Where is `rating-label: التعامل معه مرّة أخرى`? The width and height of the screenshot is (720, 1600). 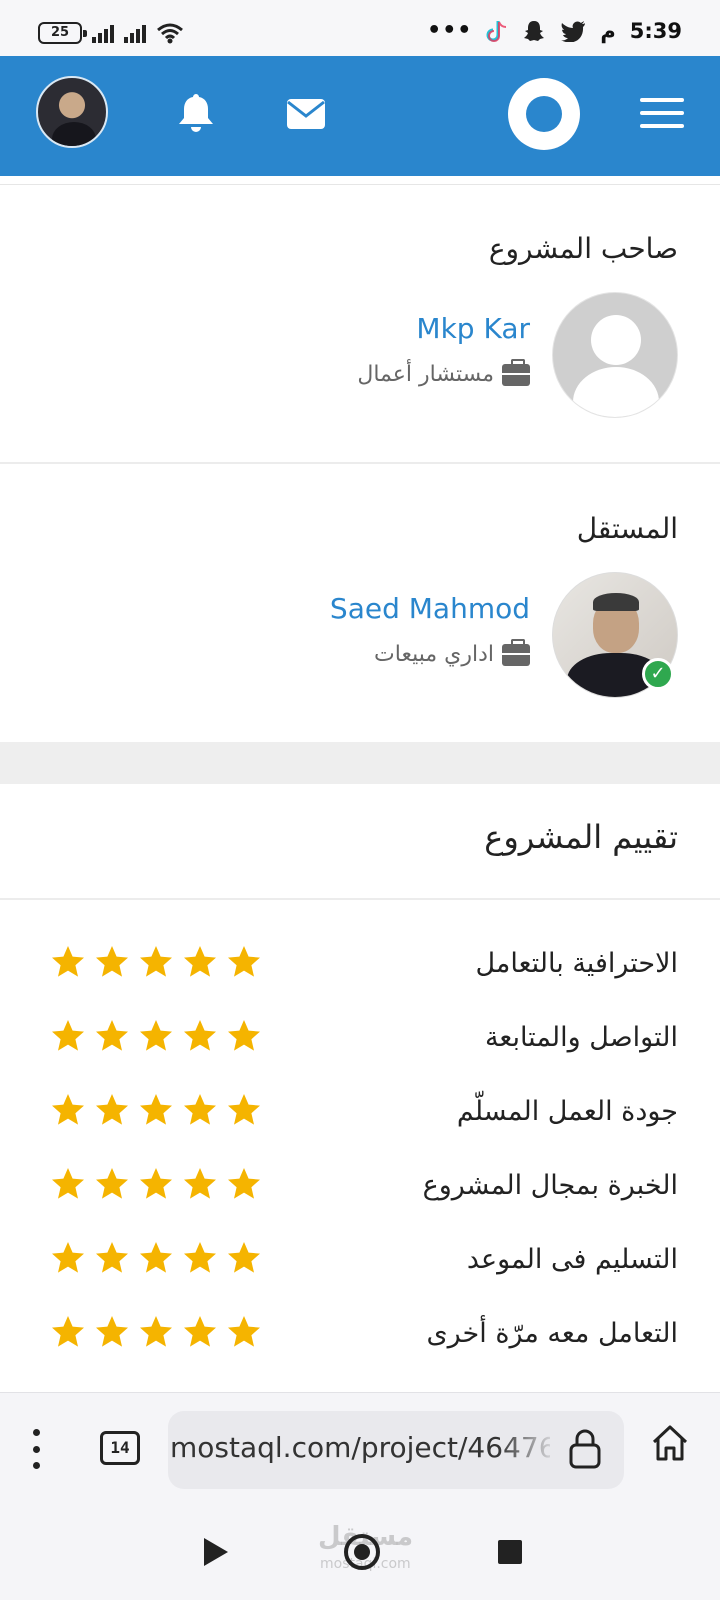 rating-label: التعامل معه مرّة أخرى is located at coordinates (552, 1333).